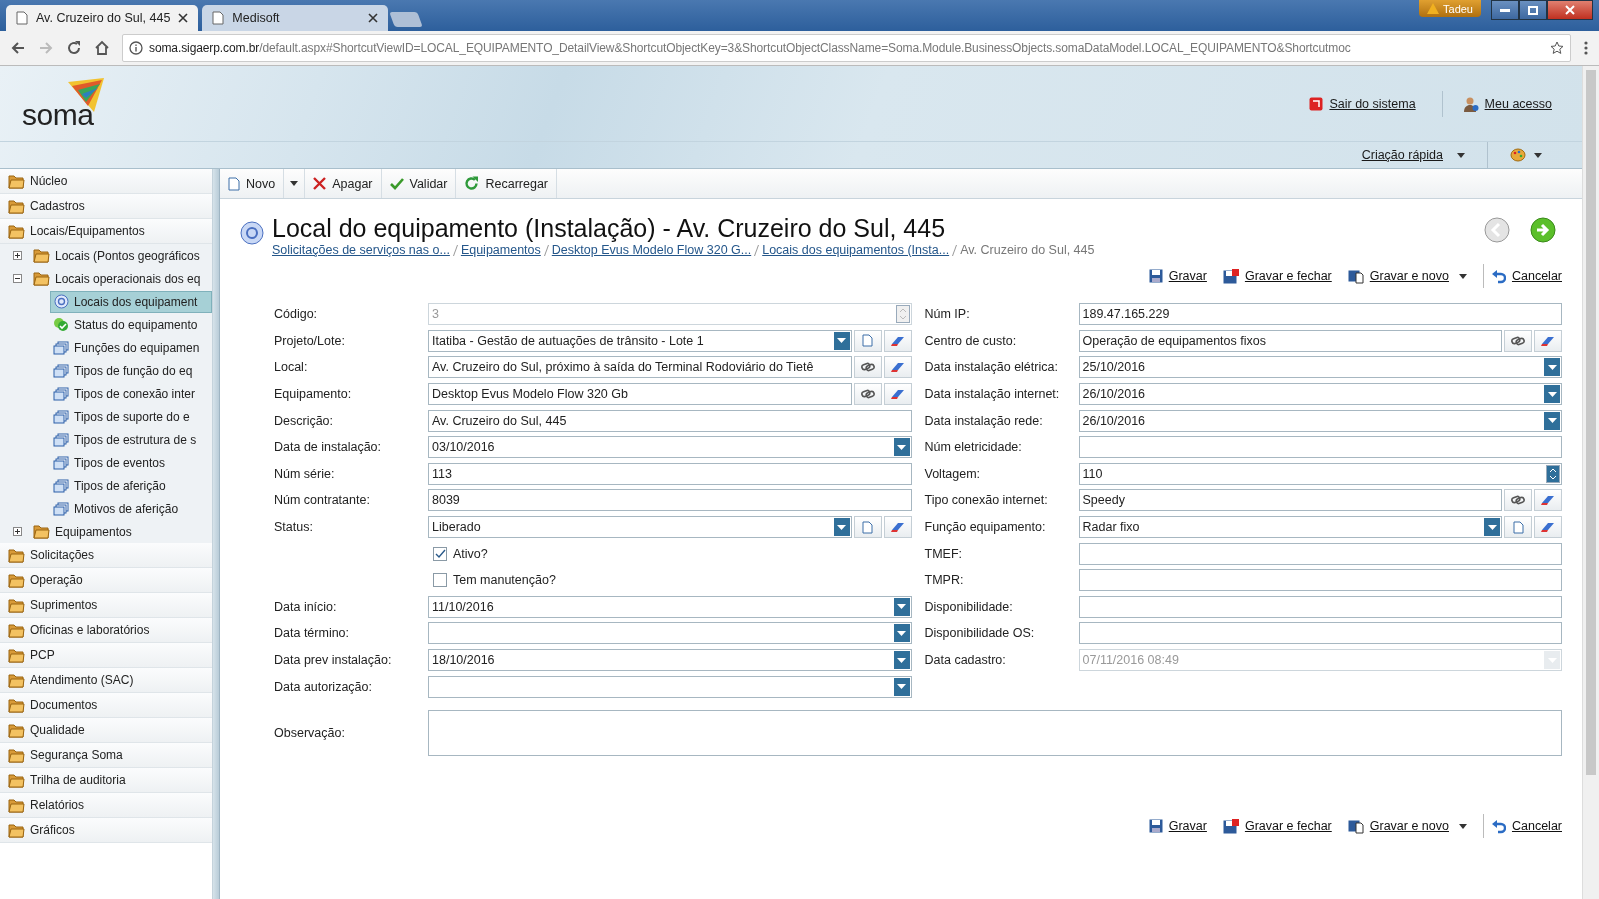 This screenshot has height=899, width=1599. Describe the element at coordinates (640, 394) in the screenshot. I see `input-field: Desktop Evus Modelo Flow 320 Gb` at that location.